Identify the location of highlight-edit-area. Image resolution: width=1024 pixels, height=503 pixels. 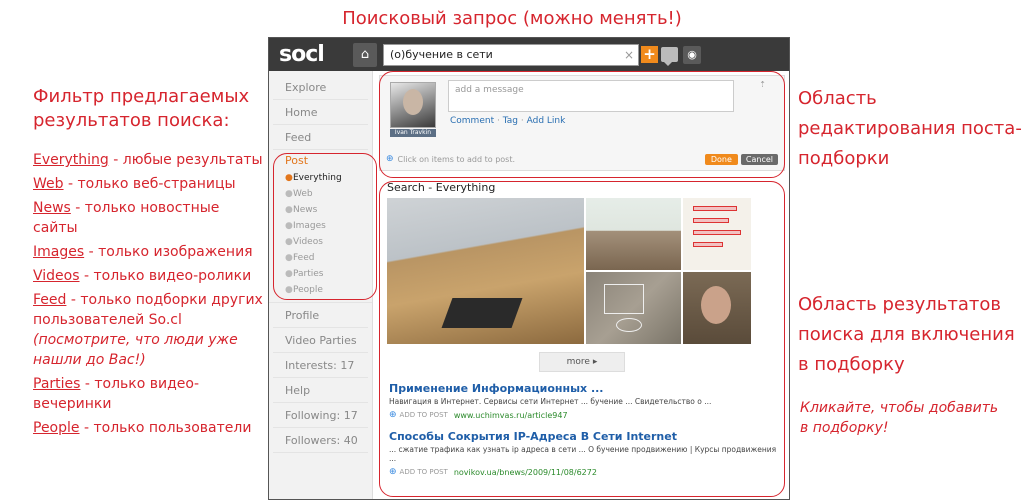
(582, 124).